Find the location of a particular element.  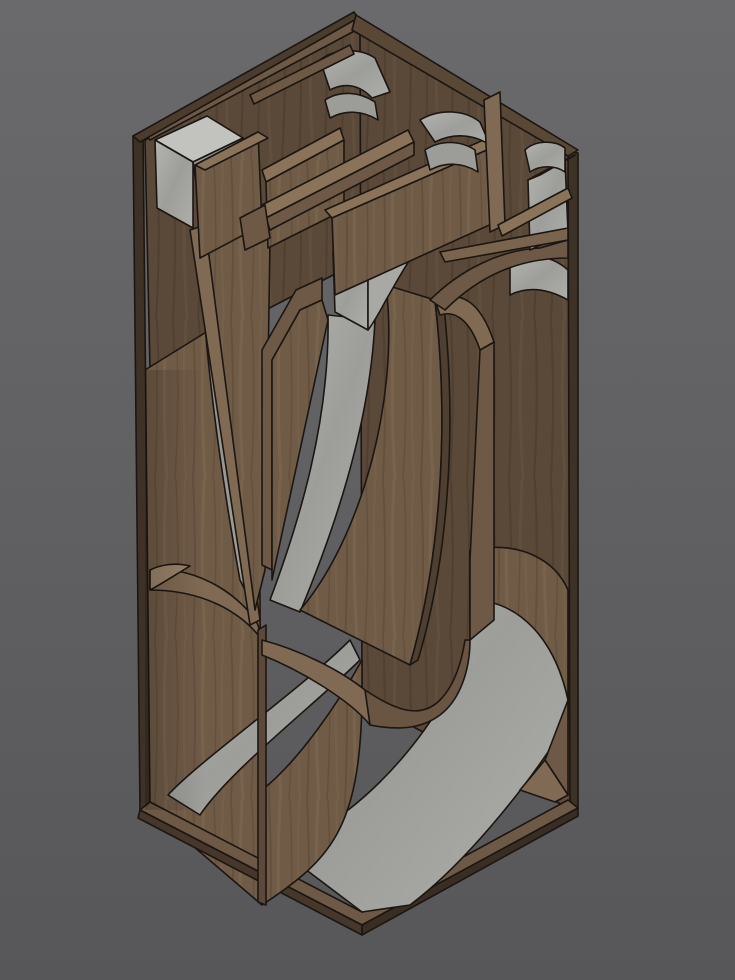

interior-shadow-overlay is located at coordinates (175, 590).